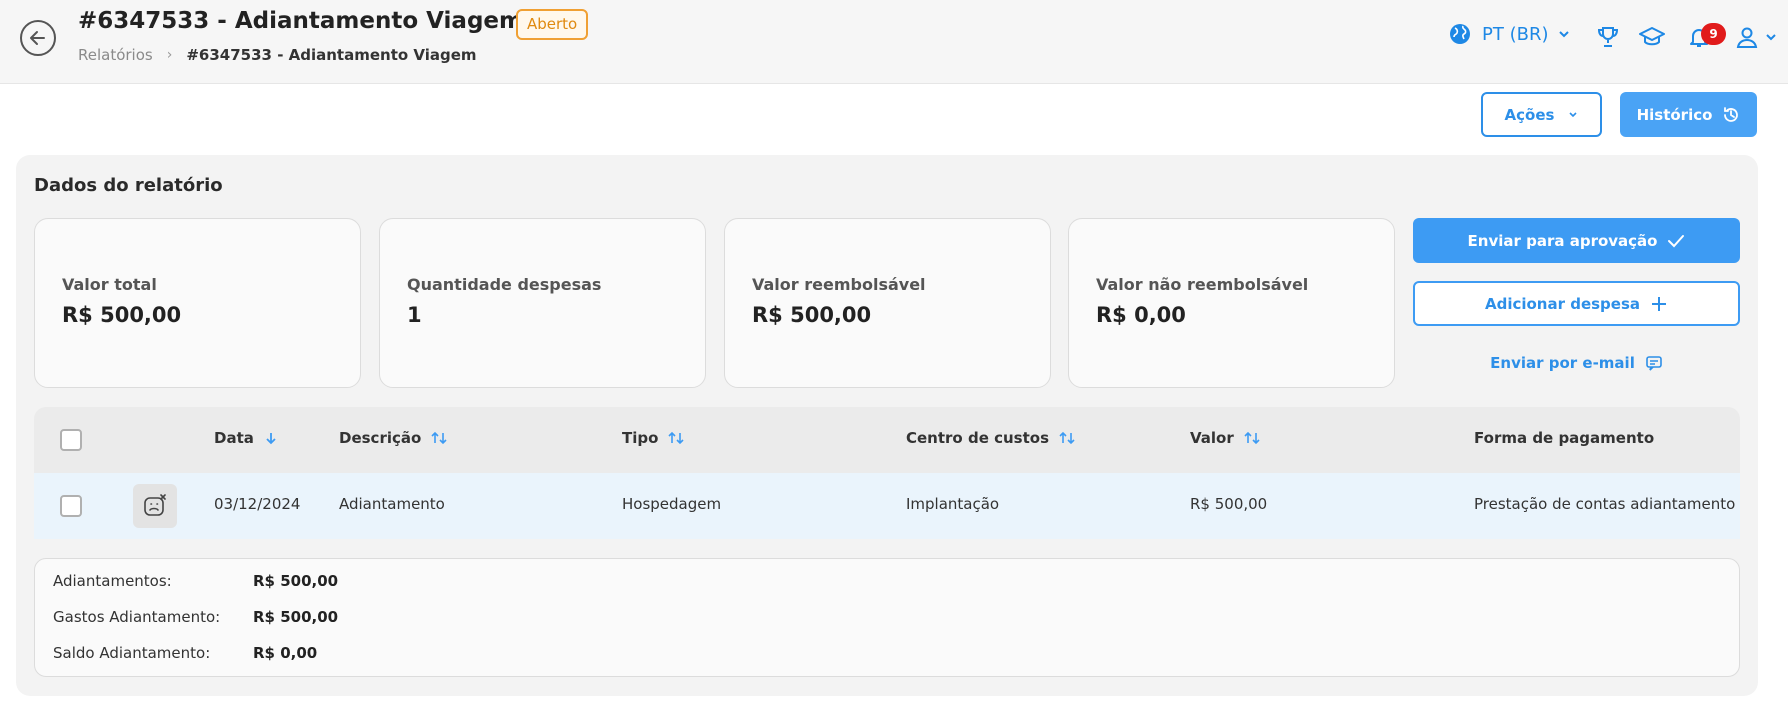 Image resolution: width=1788 pixels, height=713 pixels. What do you see at coordinates (1202, 284) in the screenshot?
I see `card-label: Valor não reembolsável` at bounding box center [1202, 284].